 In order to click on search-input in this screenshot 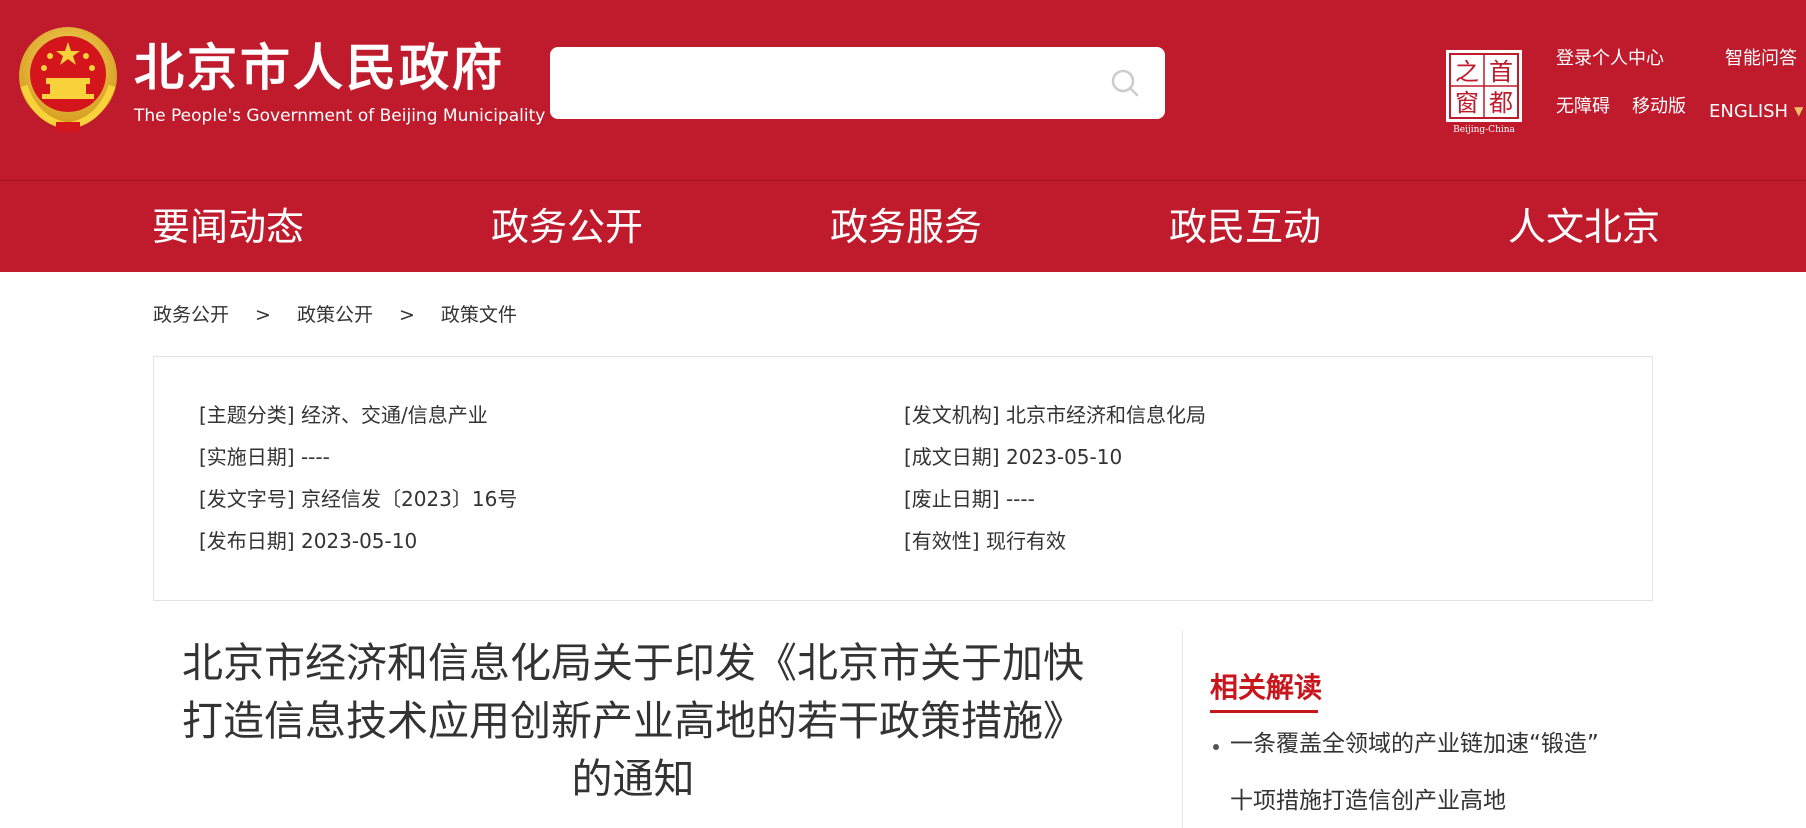, I will do `click(828, 83)`.